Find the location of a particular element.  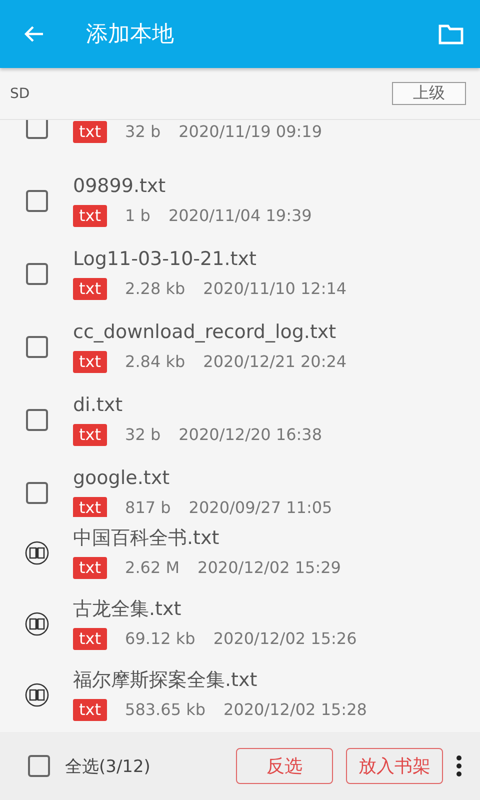

select-all-label: 全选(3/12) is located at coordinates (108, 767).